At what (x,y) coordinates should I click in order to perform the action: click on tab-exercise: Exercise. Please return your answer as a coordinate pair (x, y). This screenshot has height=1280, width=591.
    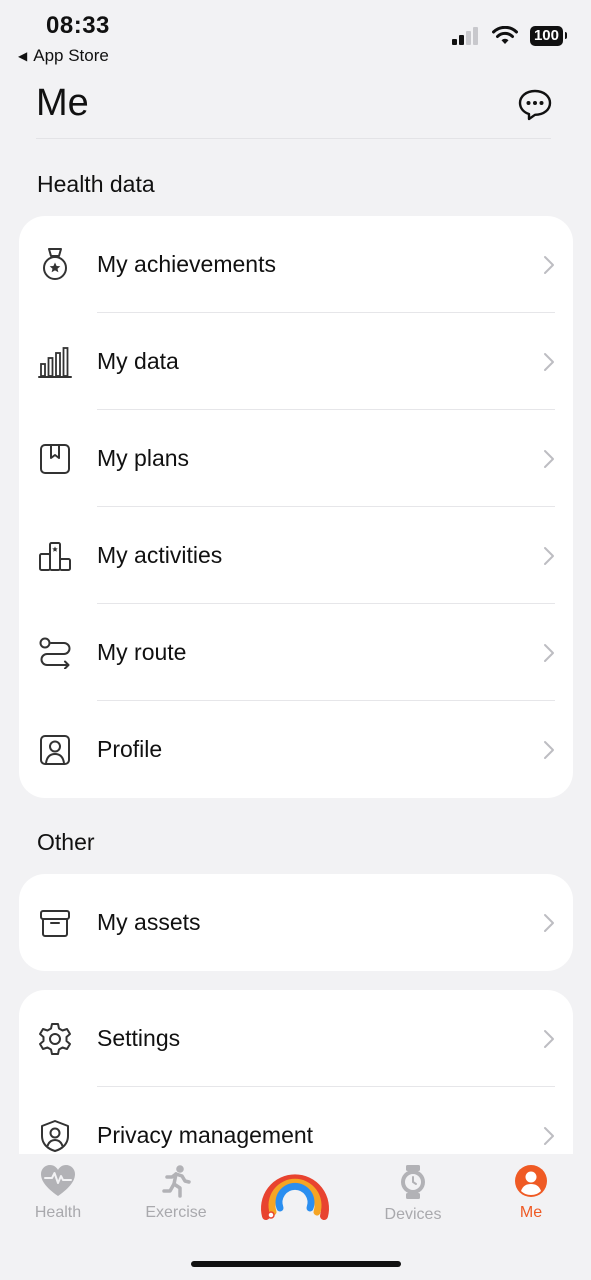
    Looking at the image, I should click on (176, 1193).